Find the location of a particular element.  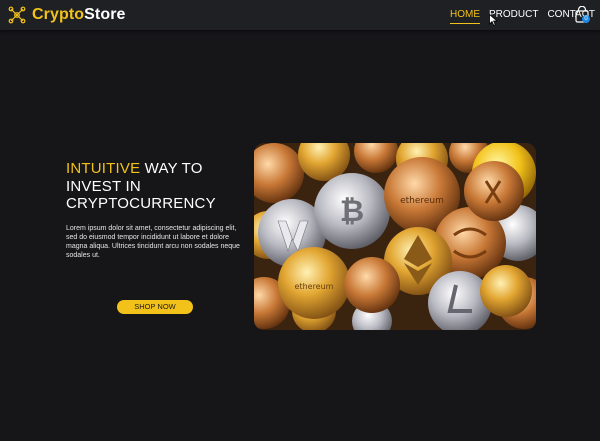

nav-link-product: PRODUCT is located at coordinates (513, 15).